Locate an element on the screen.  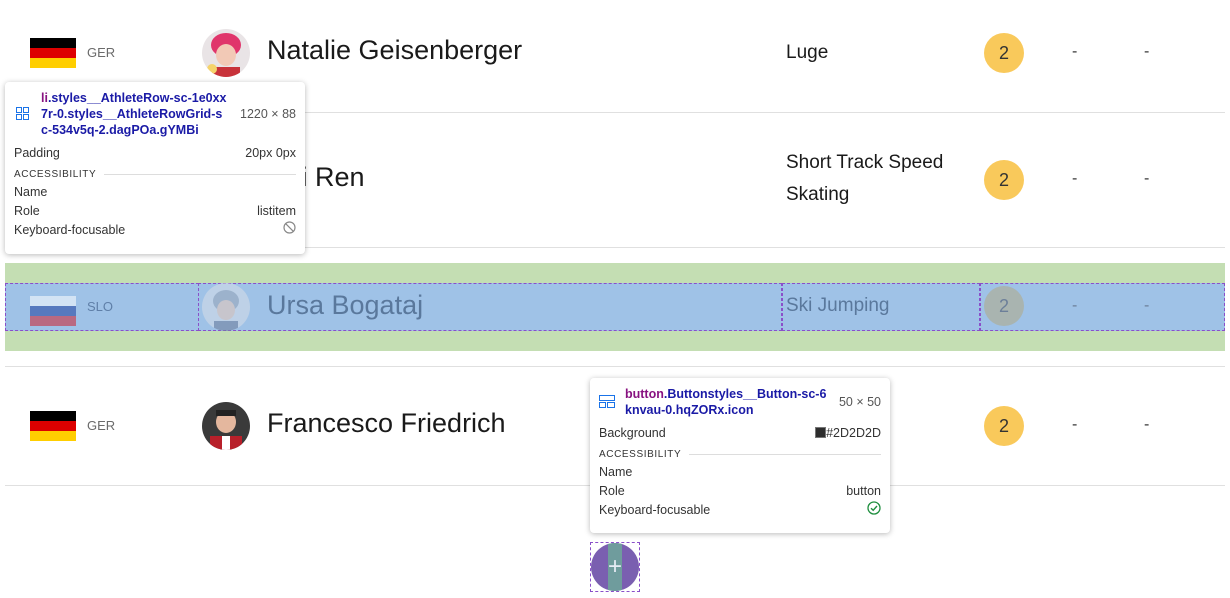
background-label: Background is located at coordinates (632, 433).